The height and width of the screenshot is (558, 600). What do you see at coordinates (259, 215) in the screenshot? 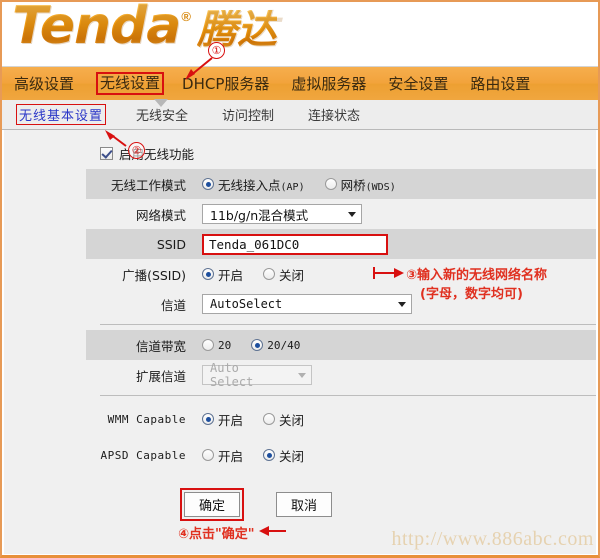
I see `network-mode-value: 11b/g/n混合模式` at bounding box center [259, 215].